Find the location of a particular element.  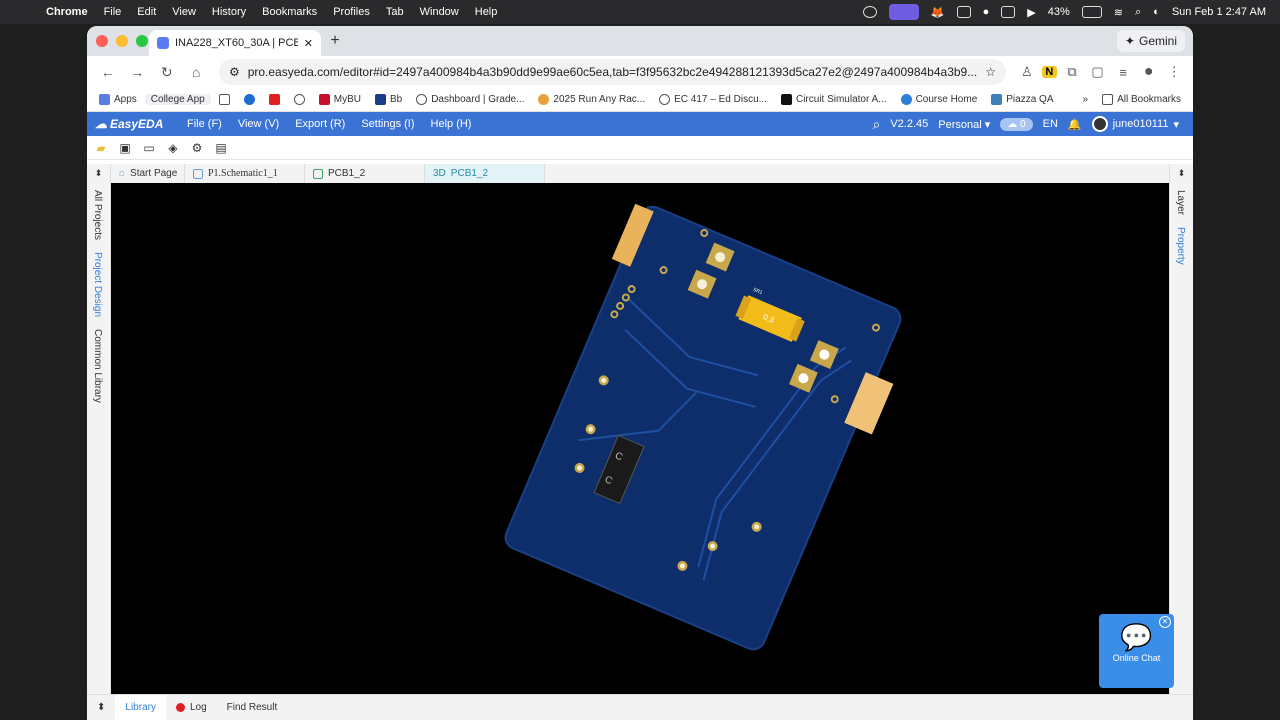

menu-export-r: Export (R) is located at coordinates (320, 124).